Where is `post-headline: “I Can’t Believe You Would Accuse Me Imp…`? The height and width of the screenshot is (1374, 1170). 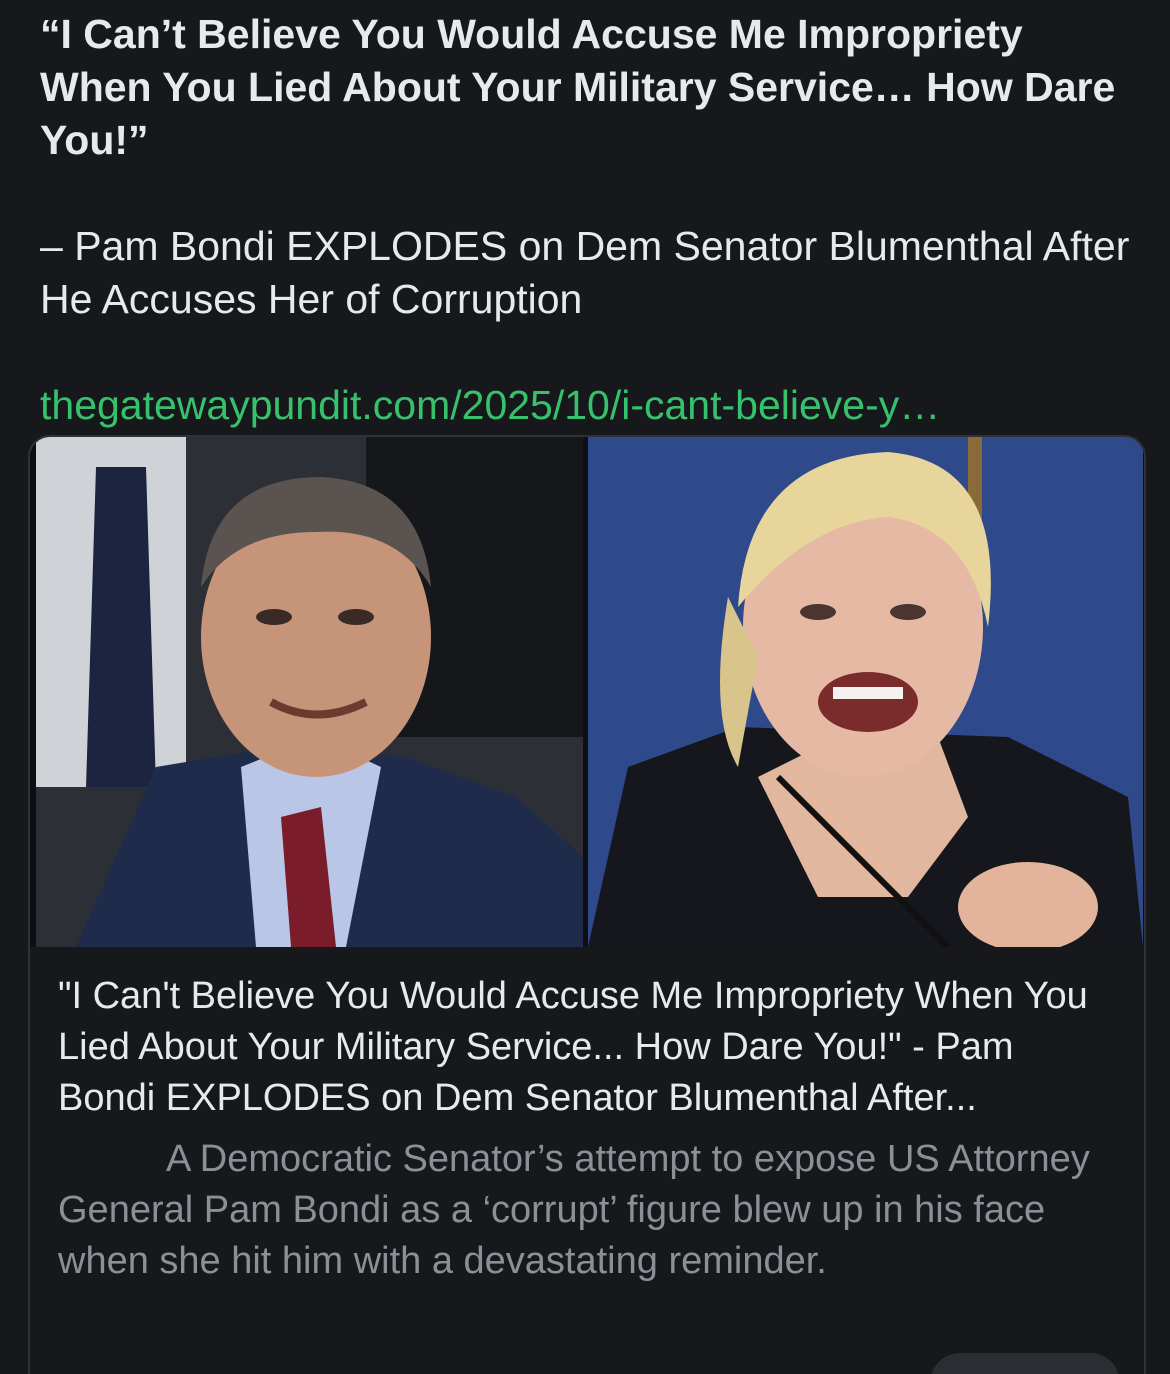
post-headline: “I Can’t Believe You Would Accuse Me Imp… is located at coordinates (583, 87).